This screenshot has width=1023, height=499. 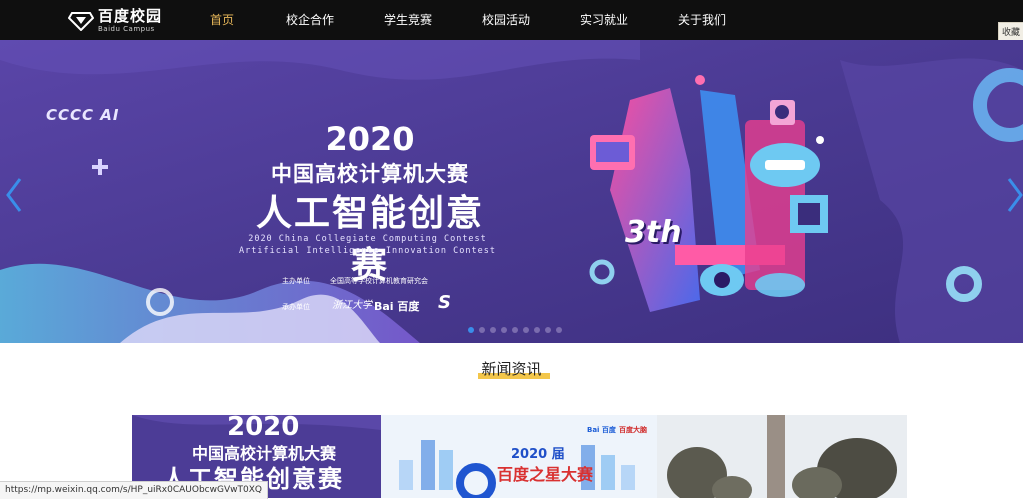 I want to click on carousel-dots, so click(x=517, y=330).